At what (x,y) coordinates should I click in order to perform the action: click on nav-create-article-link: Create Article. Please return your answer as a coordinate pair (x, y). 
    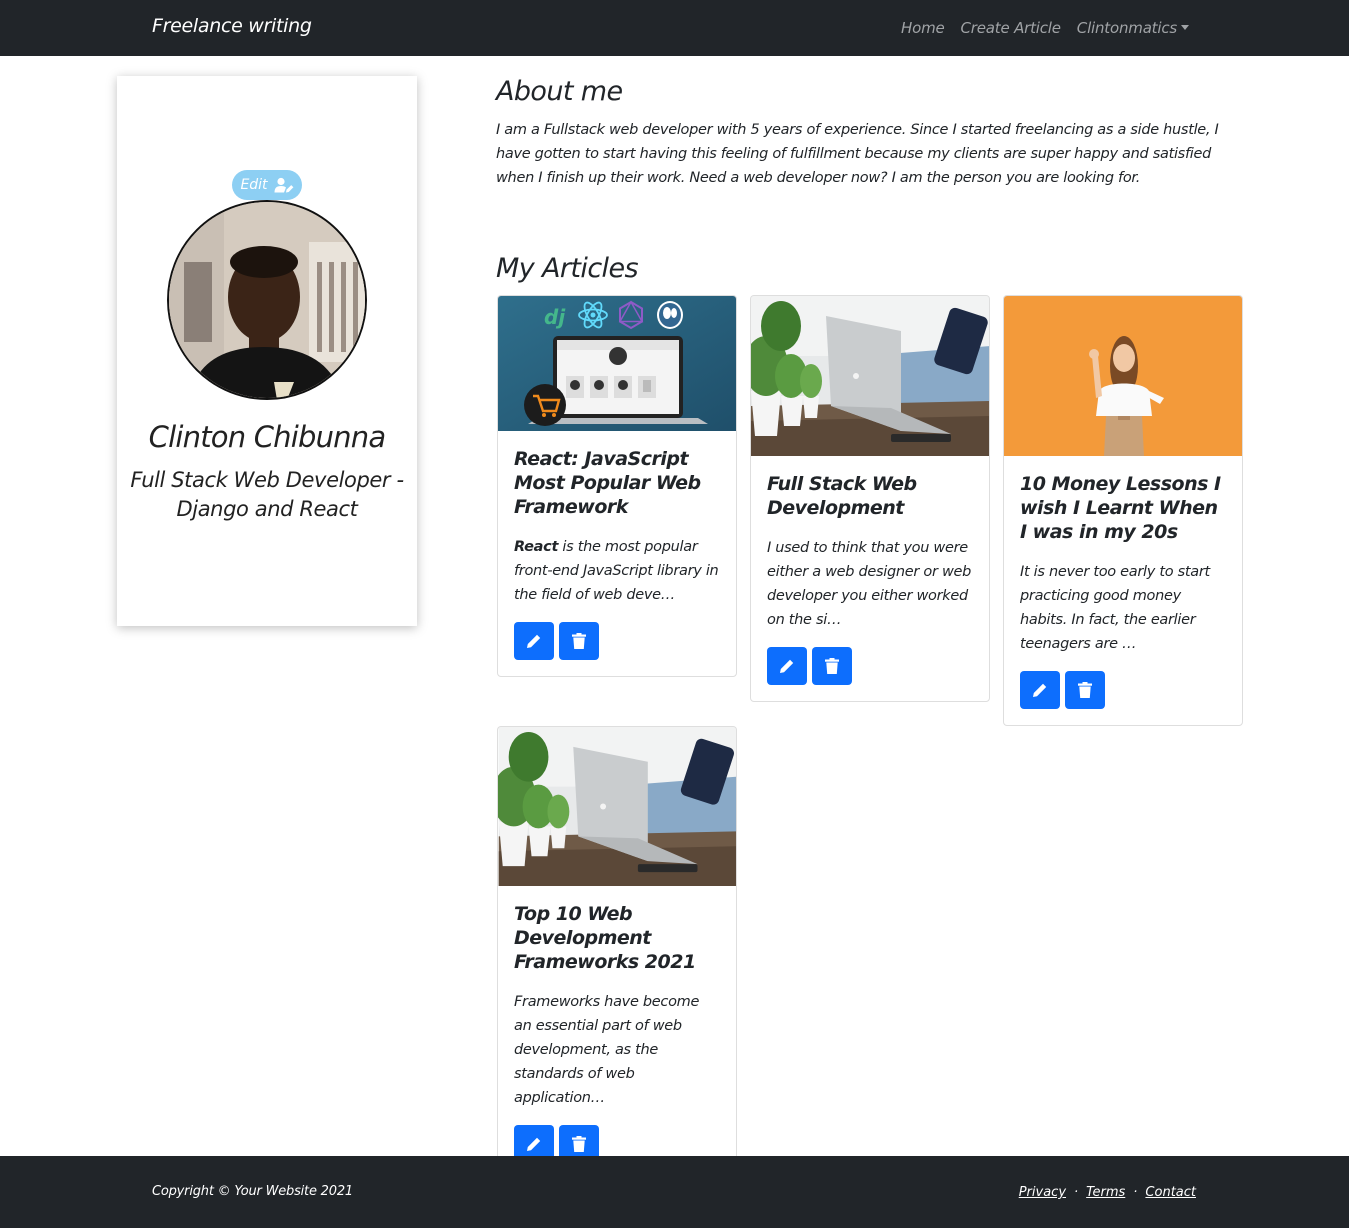
    Looking at the image, I should click on (1011, 28).